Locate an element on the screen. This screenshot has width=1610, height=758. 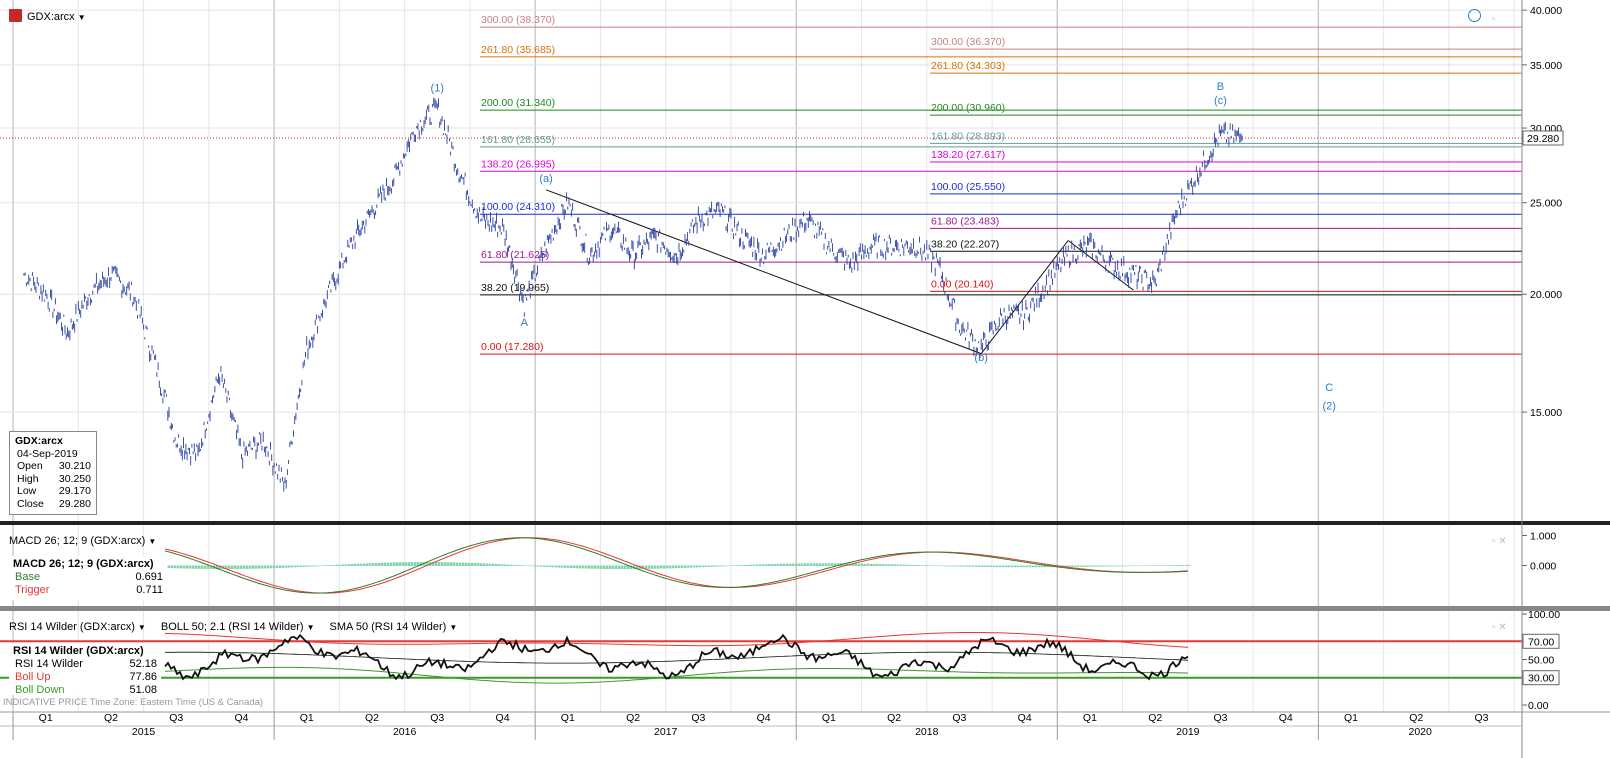
symbol-header: GDX:arcx ▼ is located at coordinates (47, 16).